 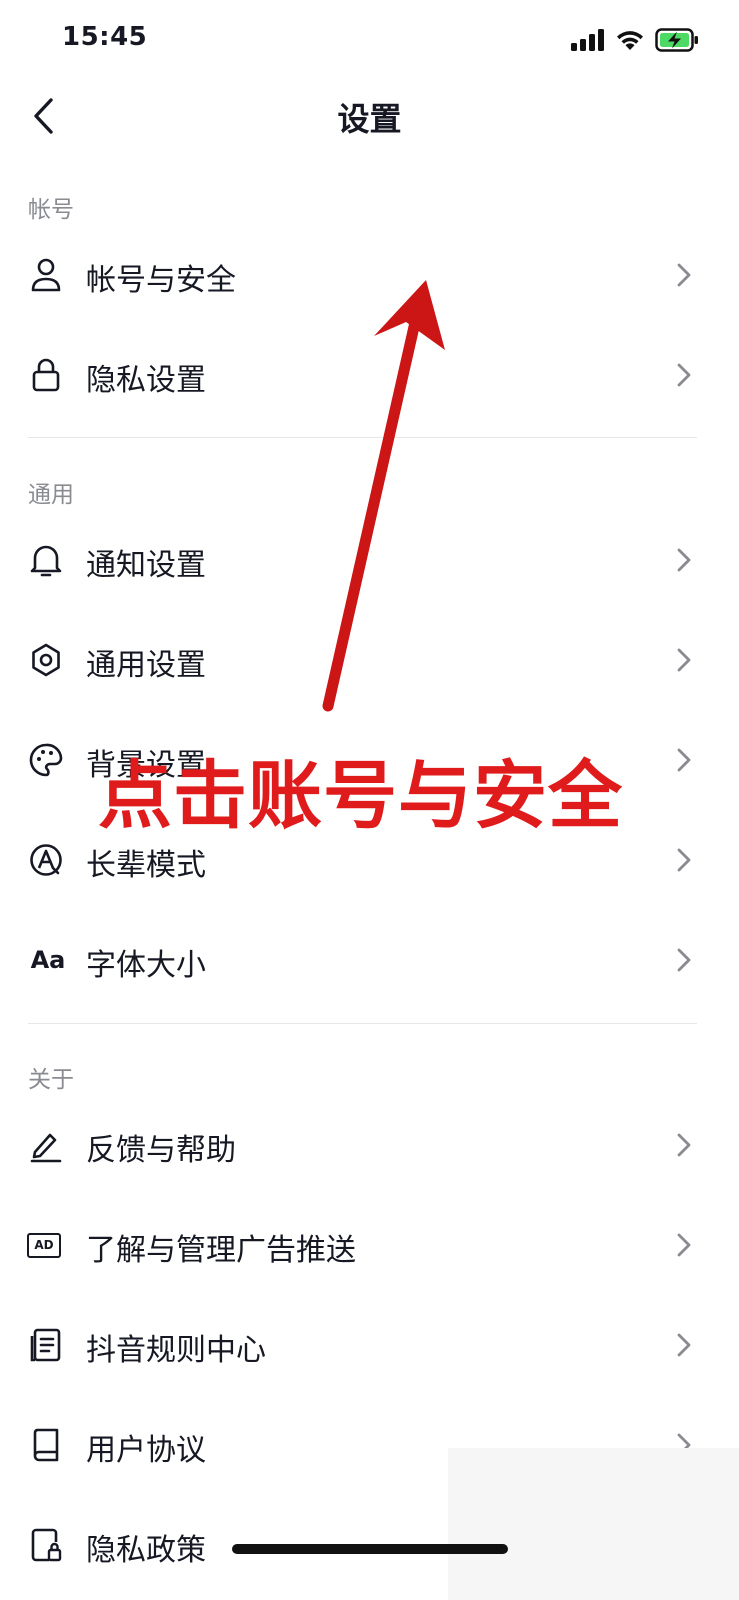 I want to click on annotation-text: 点击账号与安全, so click(x=360, y=796).